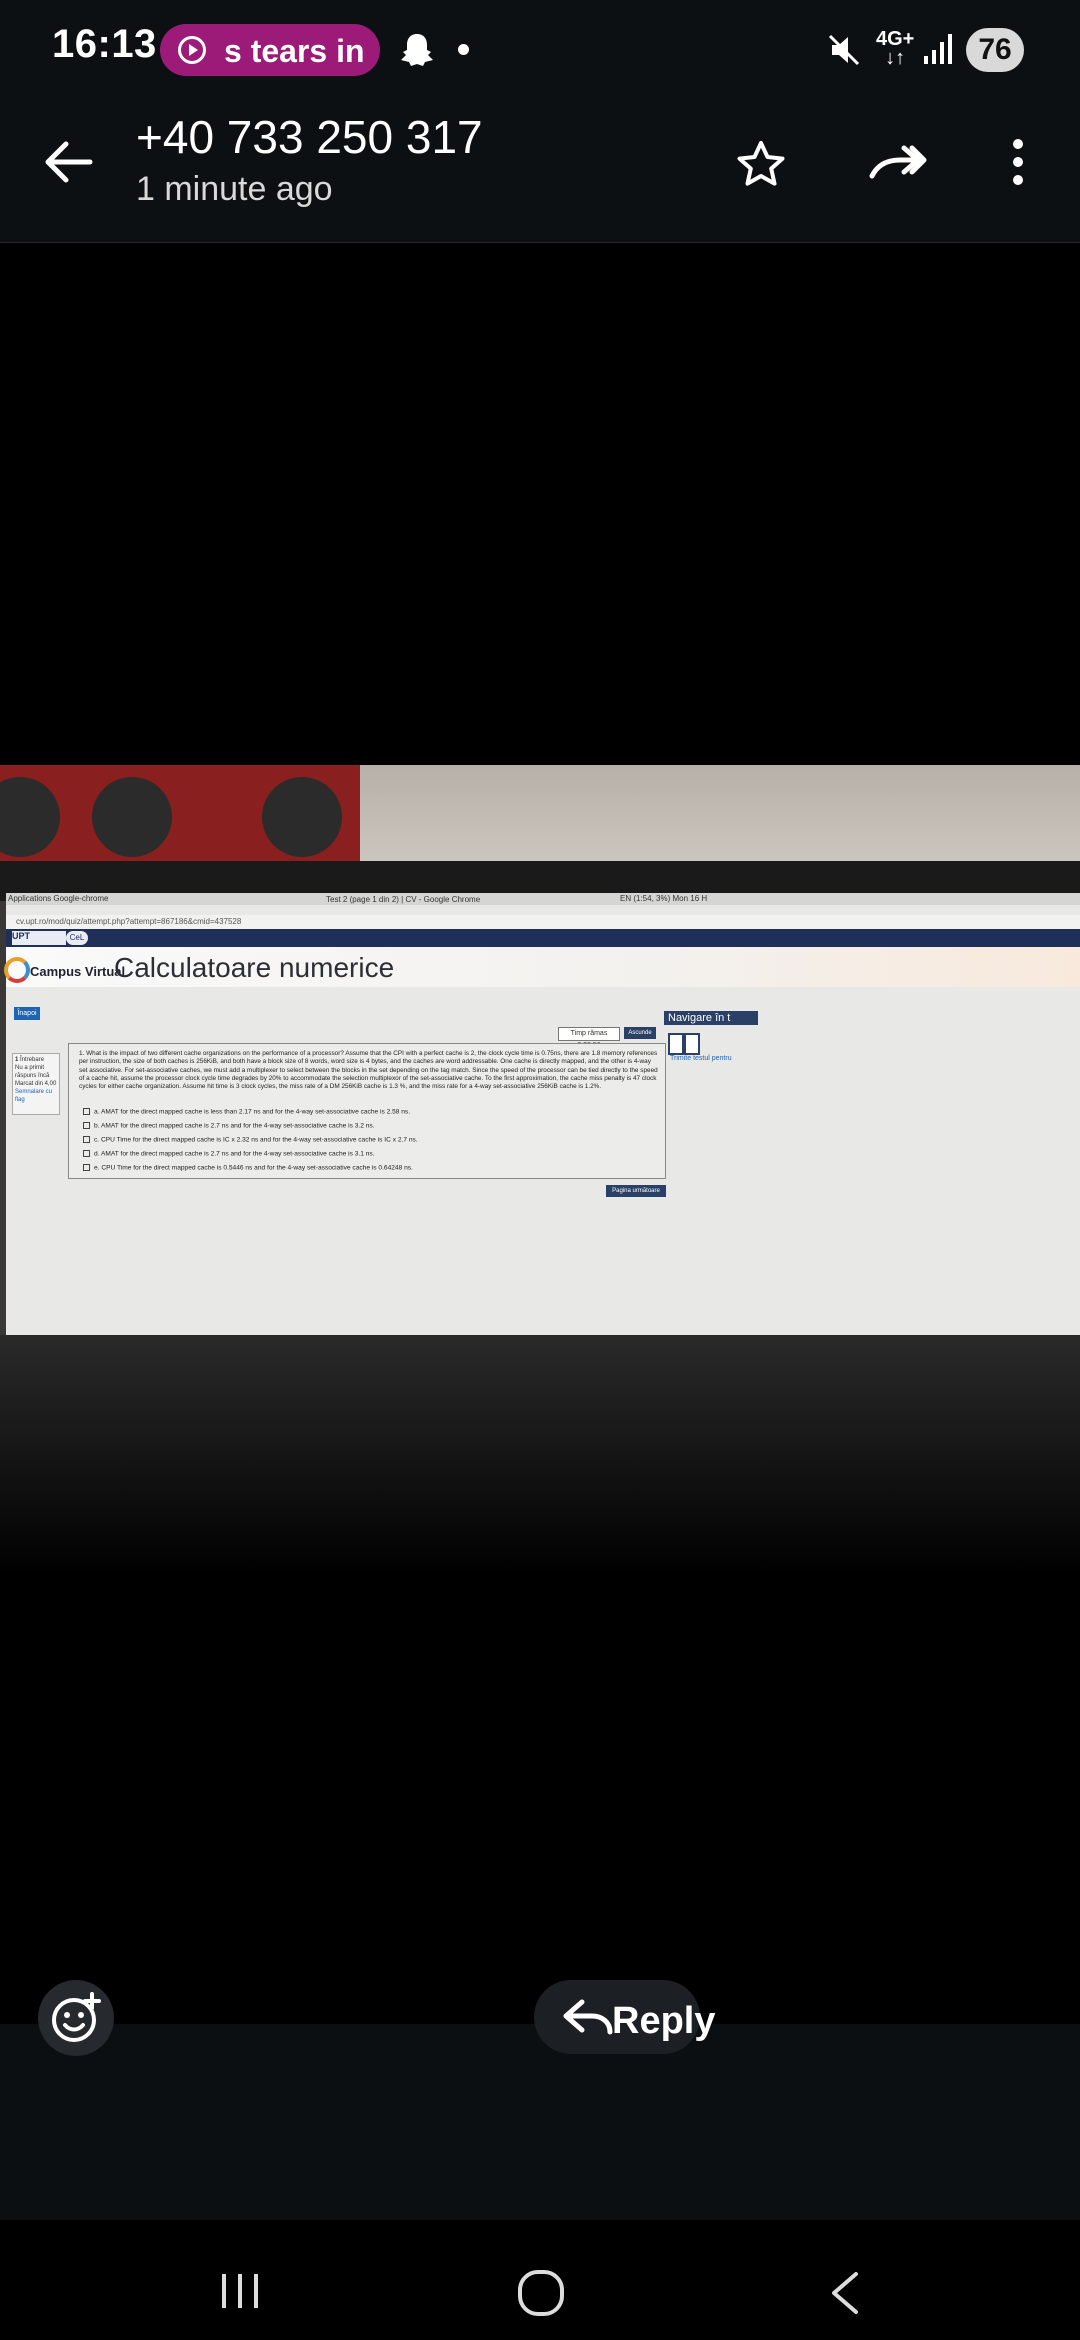  What do you see at coordinates (294, 51) in the screenshot?
I see `media-text: s tears in` at bounding box center [294, 51].